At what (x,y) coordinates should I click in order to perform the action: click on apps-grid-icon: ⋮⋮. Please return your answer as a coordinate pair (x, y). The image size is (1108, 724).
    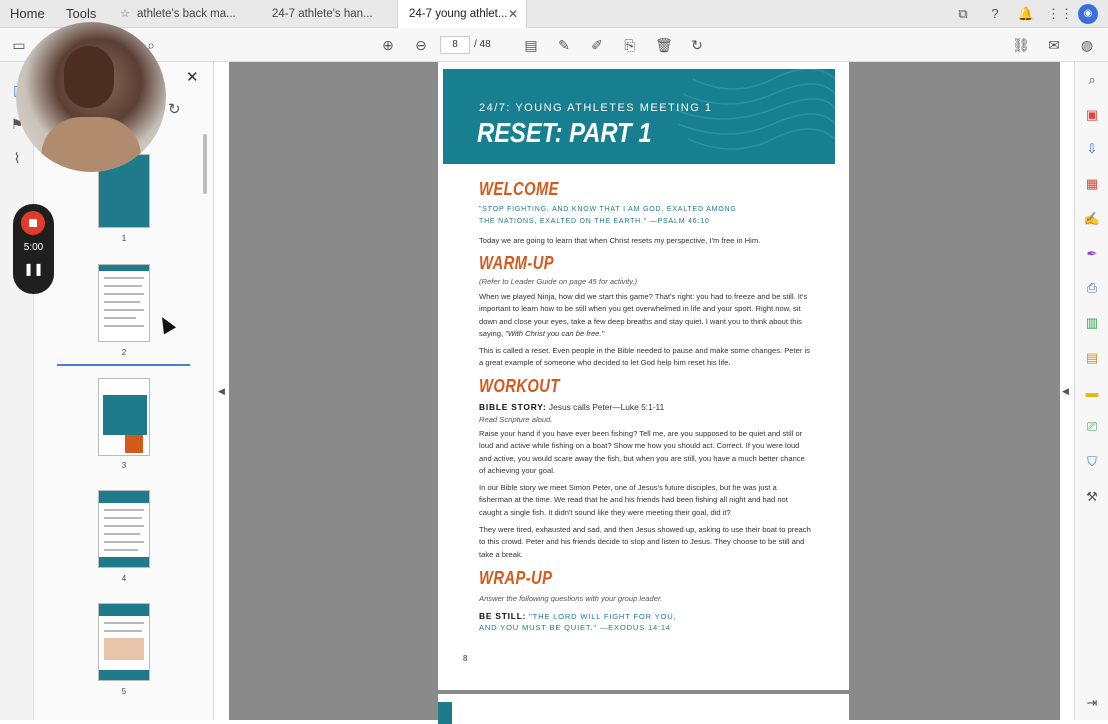
    Looking at the image, I should click on (1060, 14).